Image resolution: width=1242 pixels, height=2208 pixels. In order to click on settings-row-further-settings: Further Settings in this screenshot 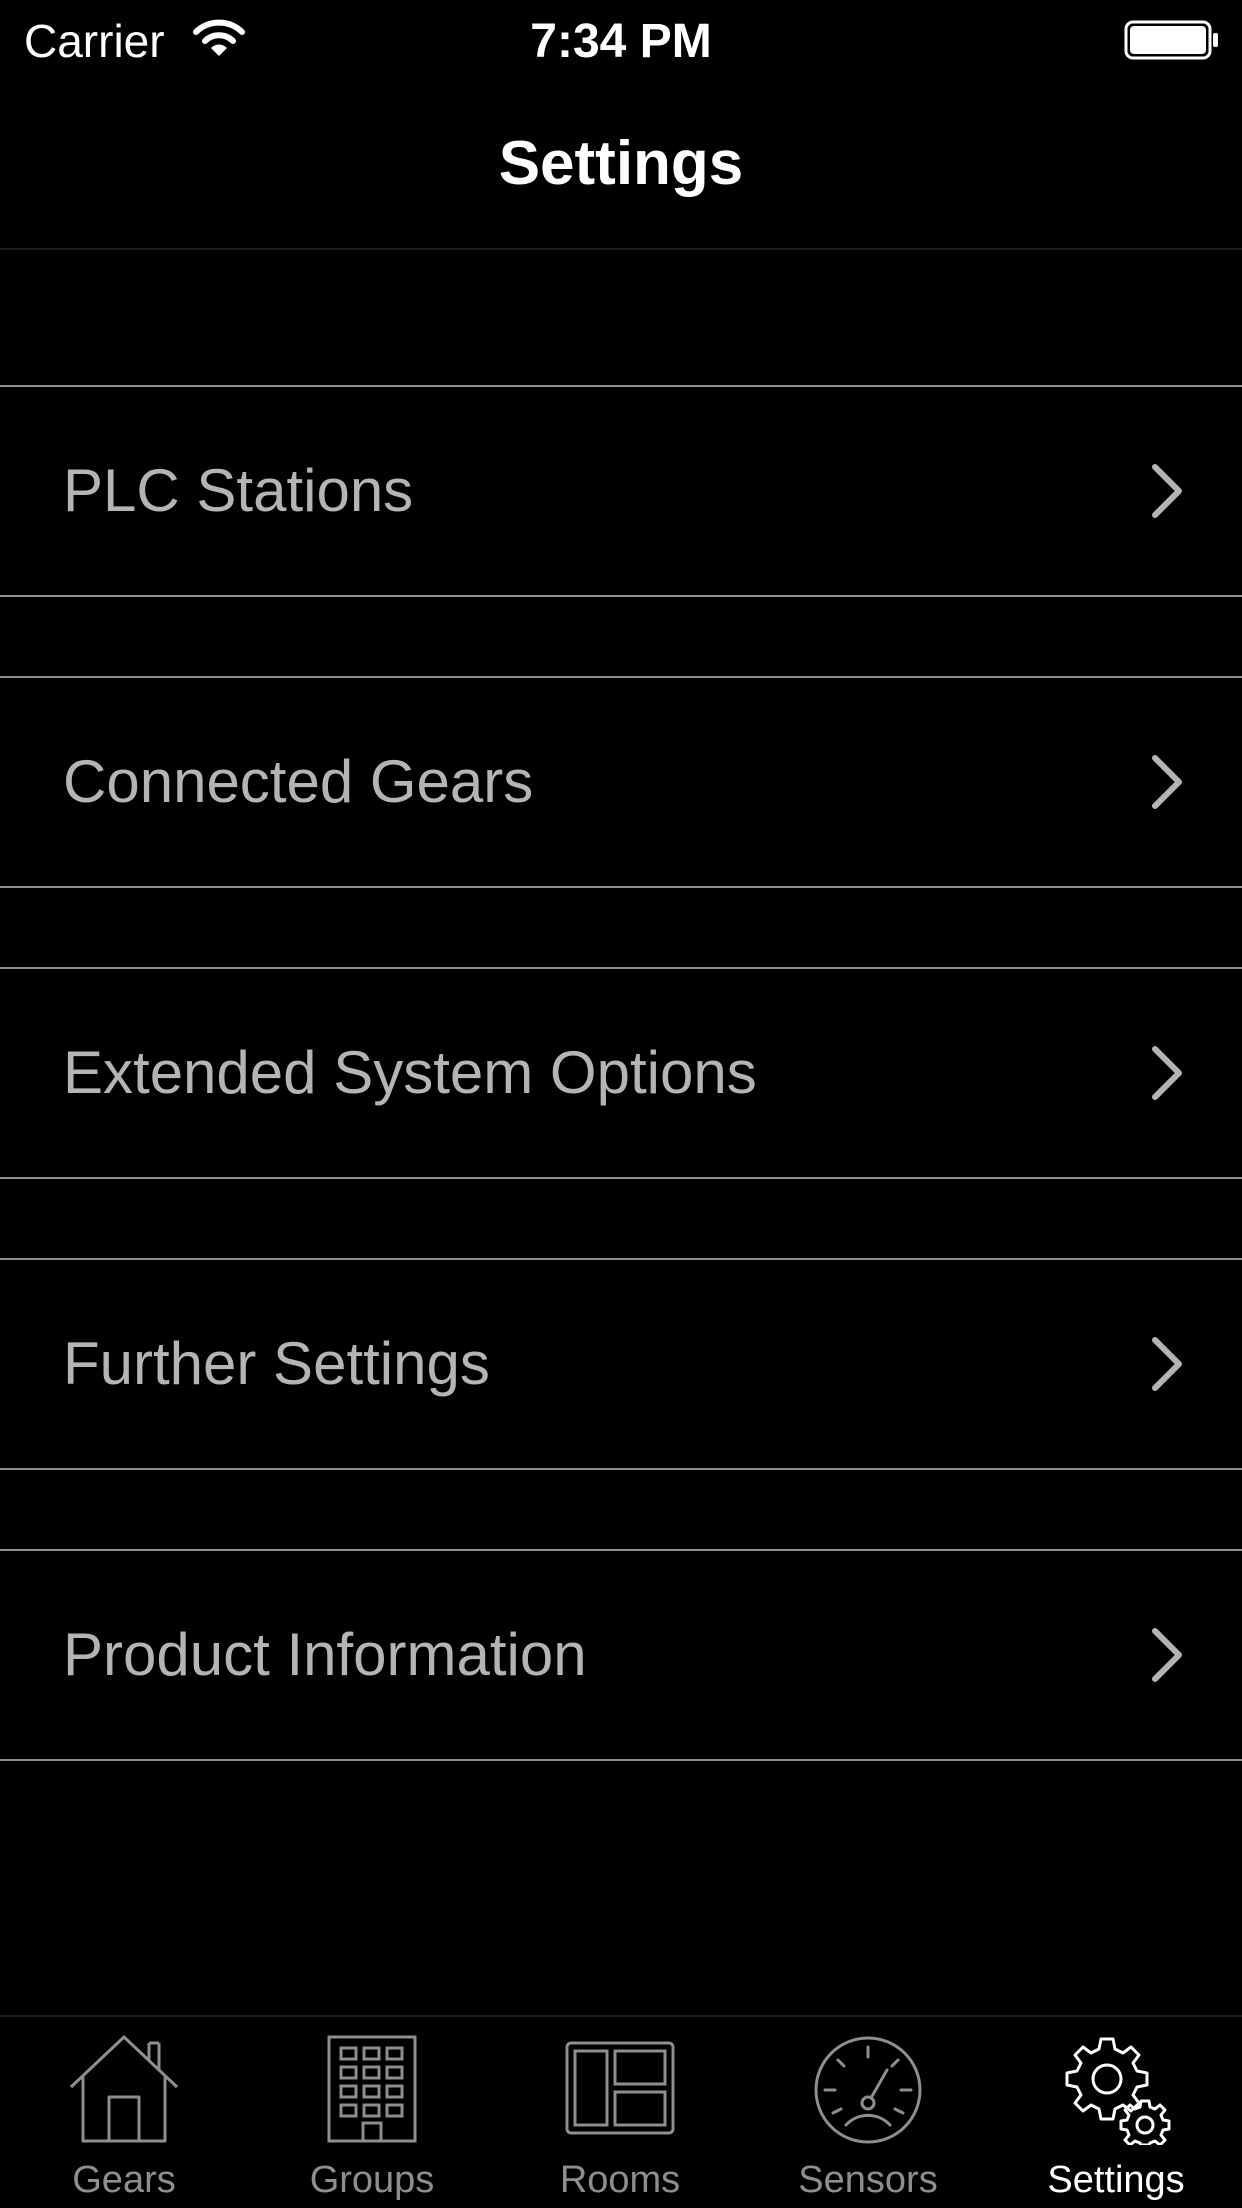, I will do `click(621, 1364)`.